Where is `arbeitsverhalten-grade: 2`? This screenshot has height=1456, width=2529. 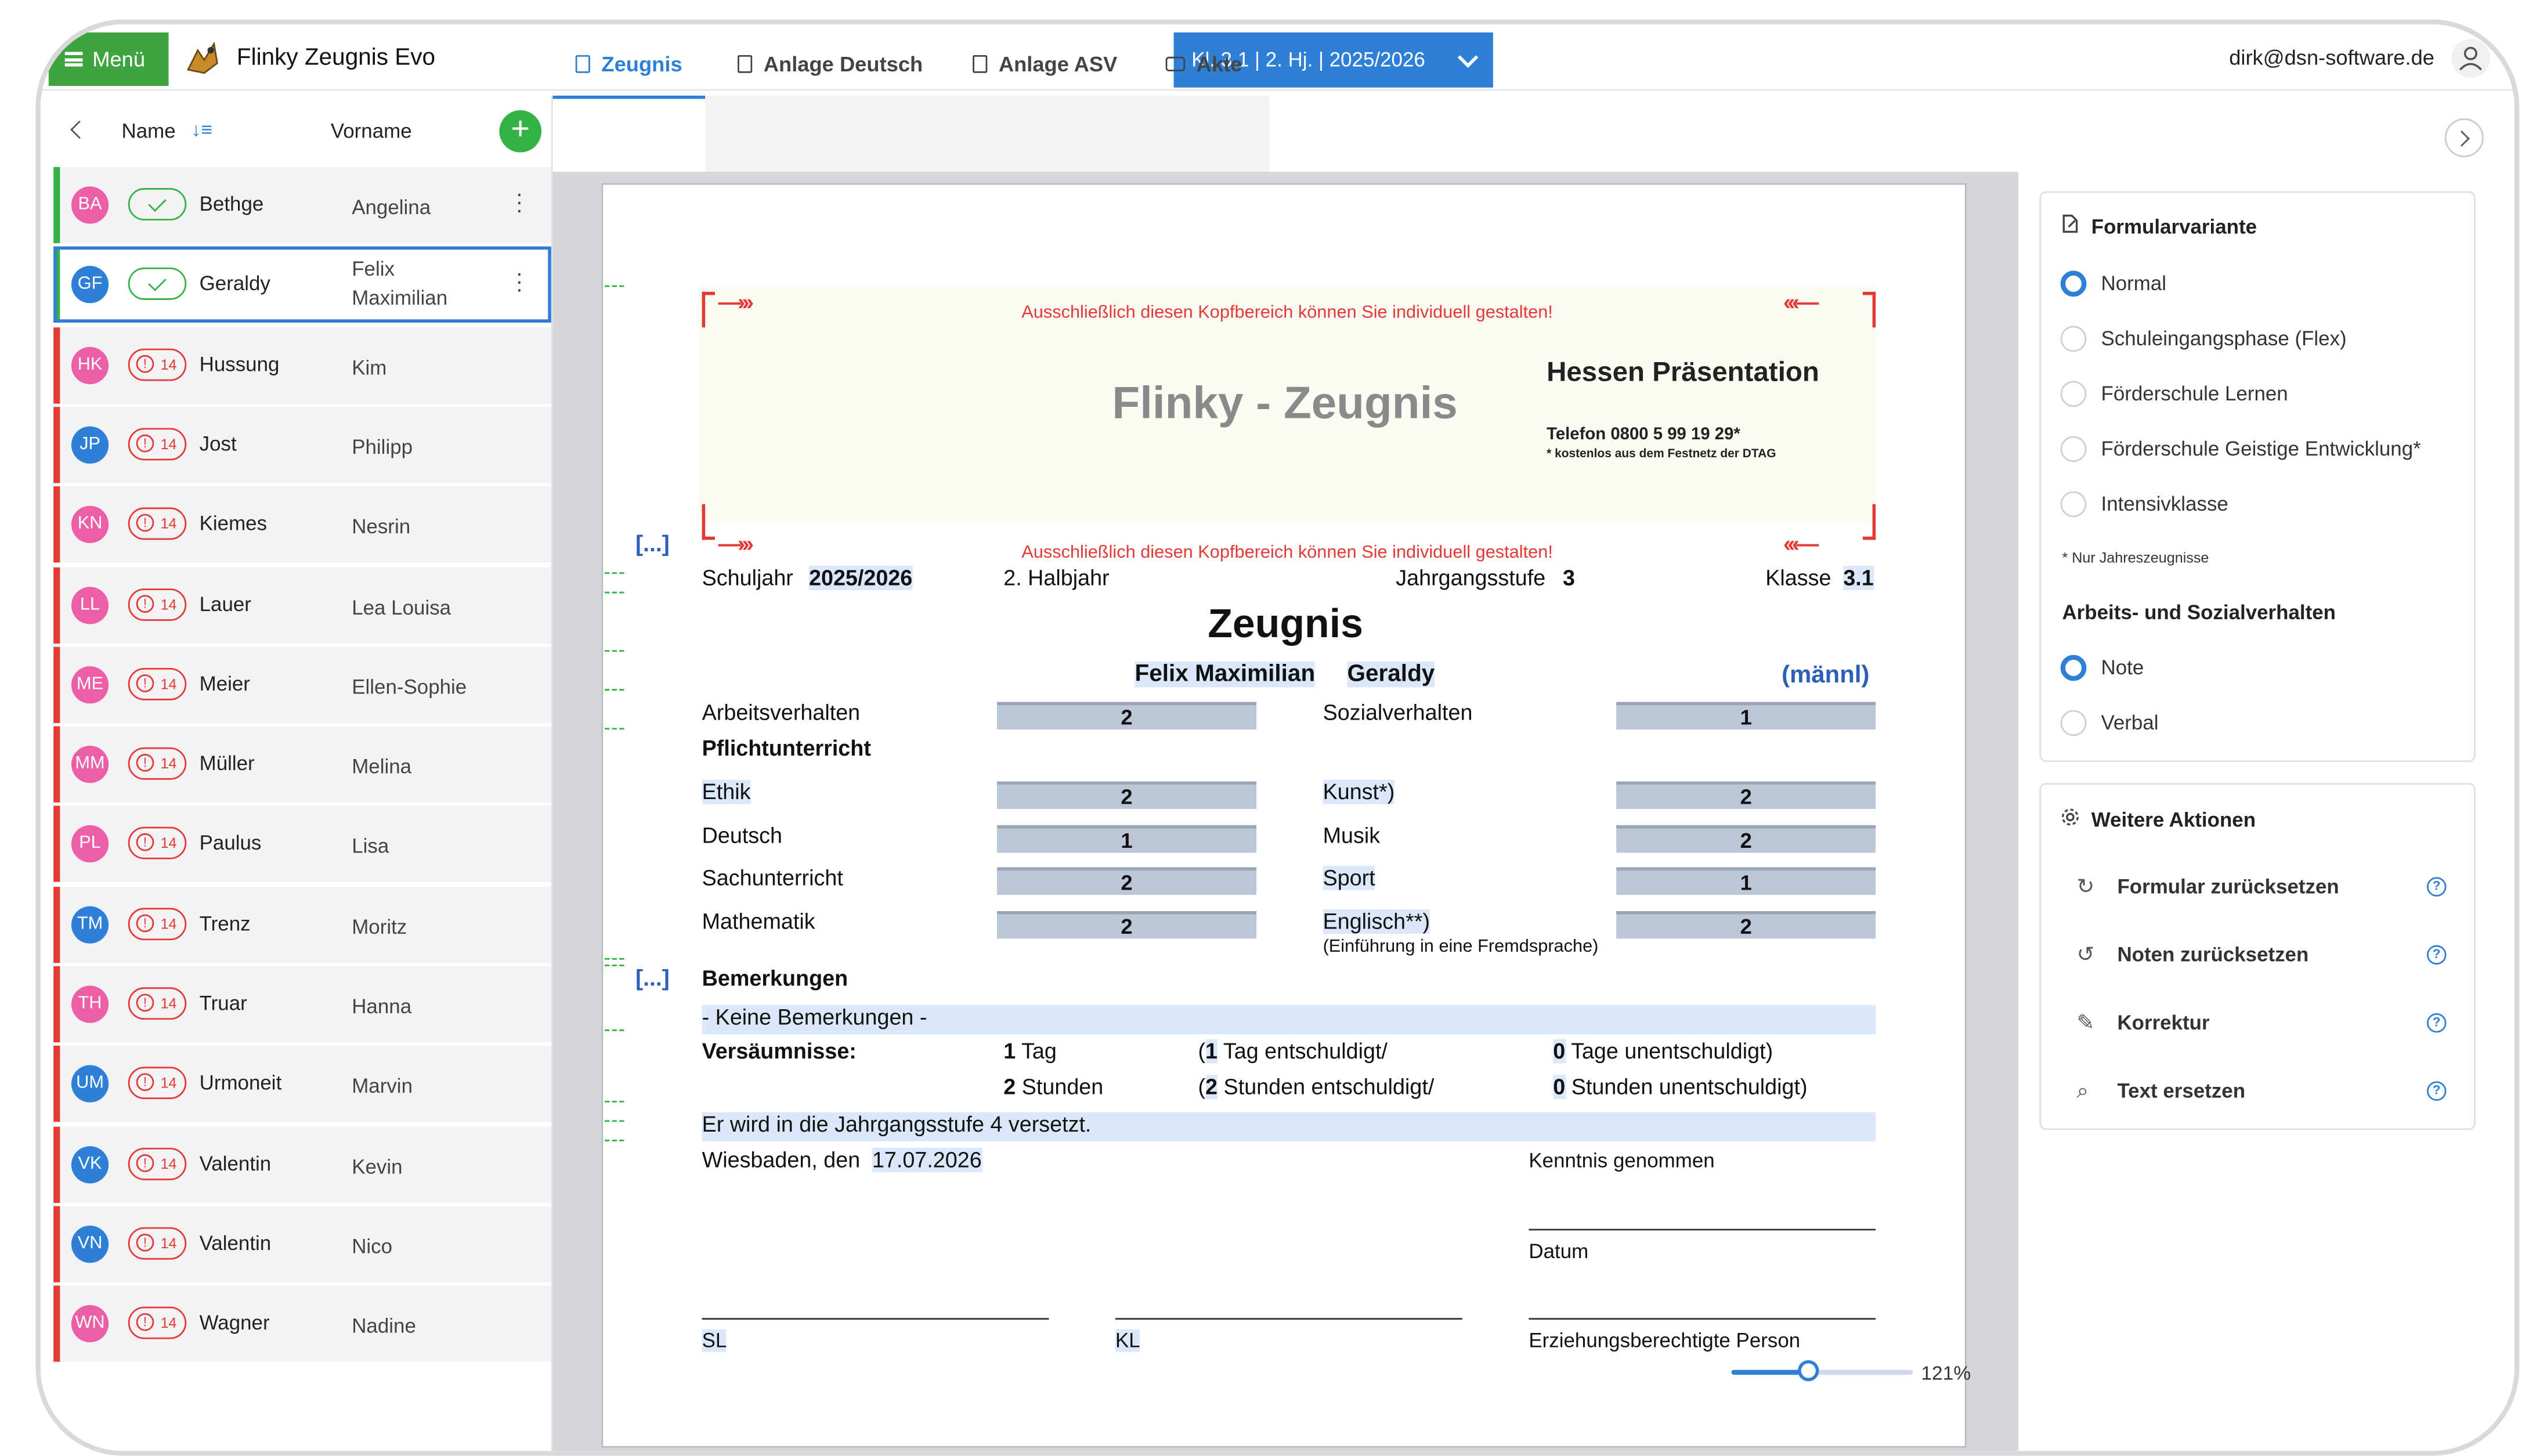 arbeitsverhalten-grade: 2 is located at coordinates (1127, 716).